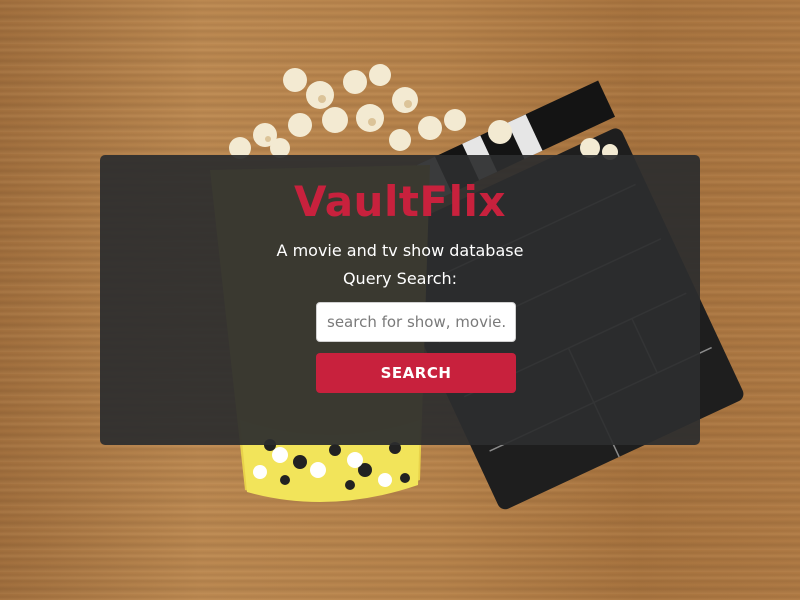 The width and height of the screenshot is (800, 600). I want to click on app-title: VaultFlix, so click(400, 201).